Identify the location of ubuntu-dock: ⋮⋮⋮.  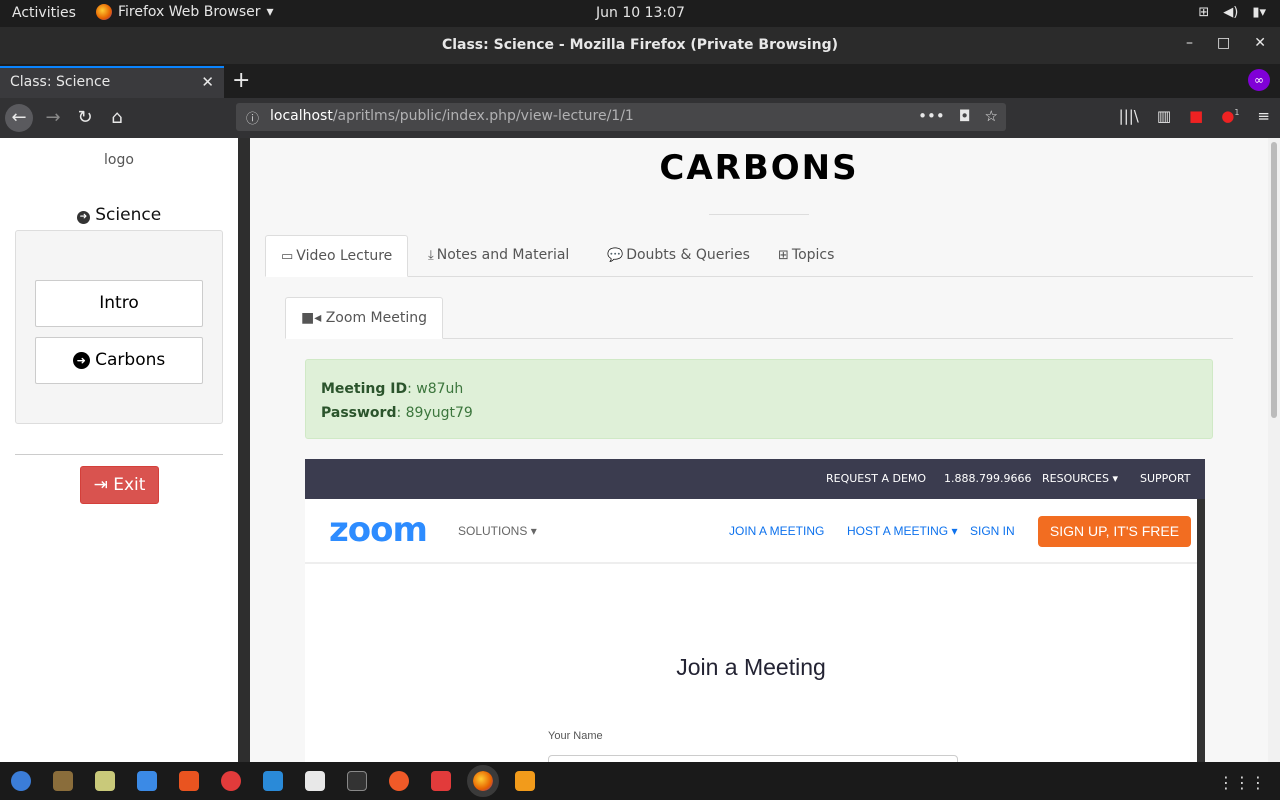
(640, 781).